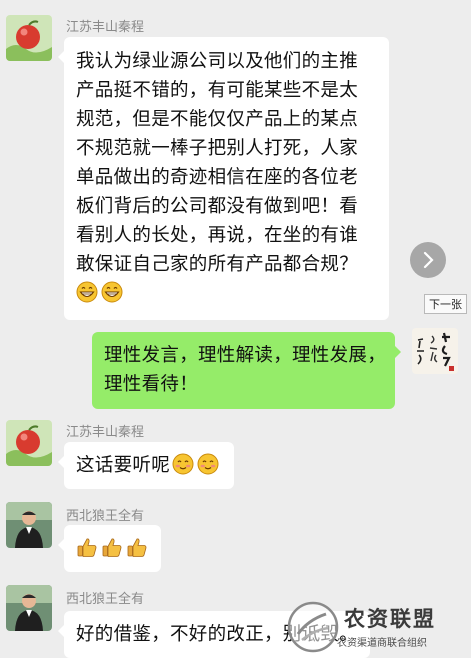 This screenshot has width=471, height=658. I want to click on alliance-logo, so click(313, 627).